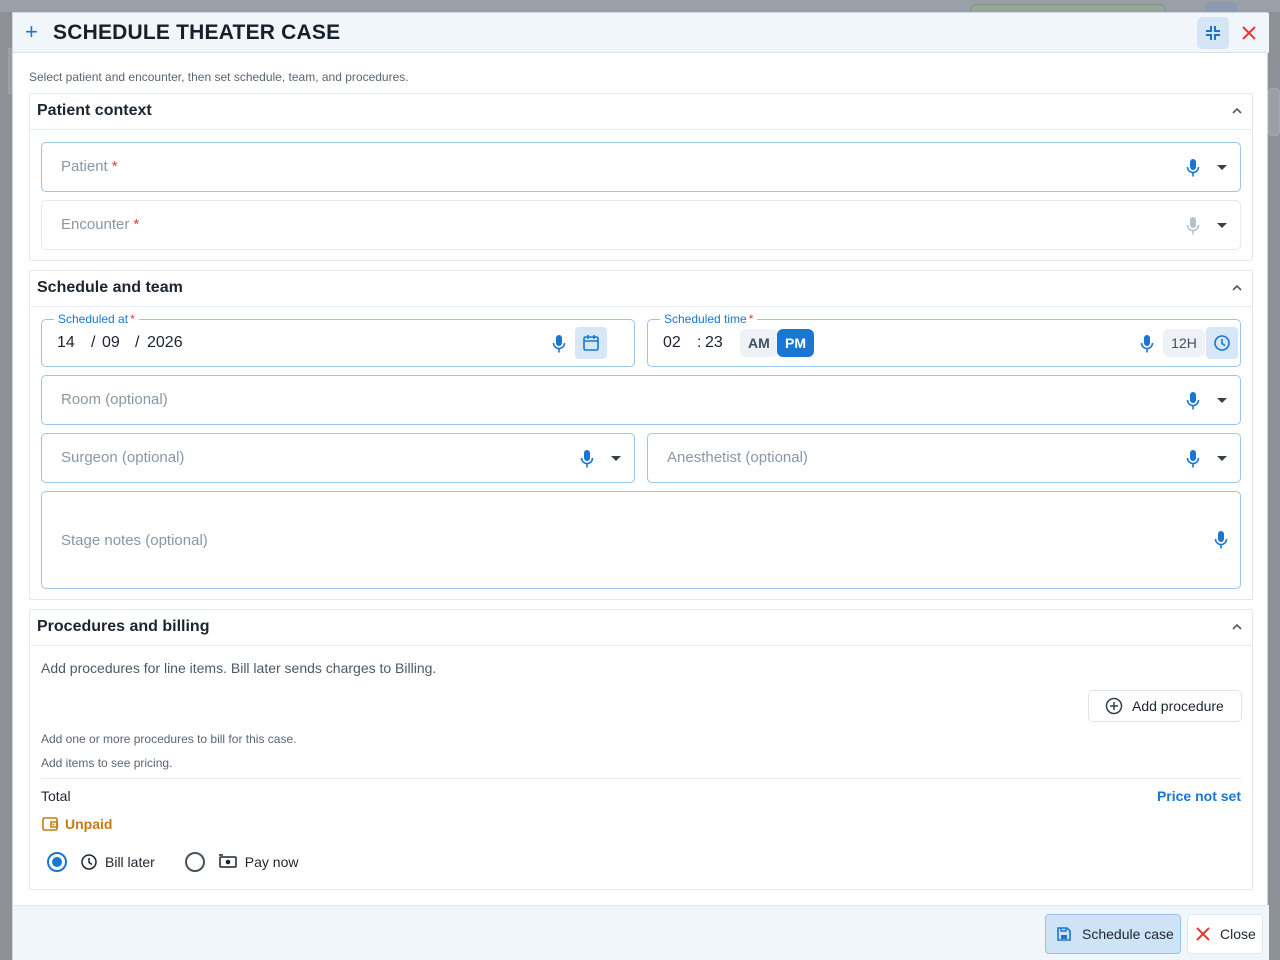 The height and width of the screenshot is (960, 1280). What do you see at coordinates (165, 343) in the screenshot?
I see `date-year: 2026` at bounding box center [165, 343].